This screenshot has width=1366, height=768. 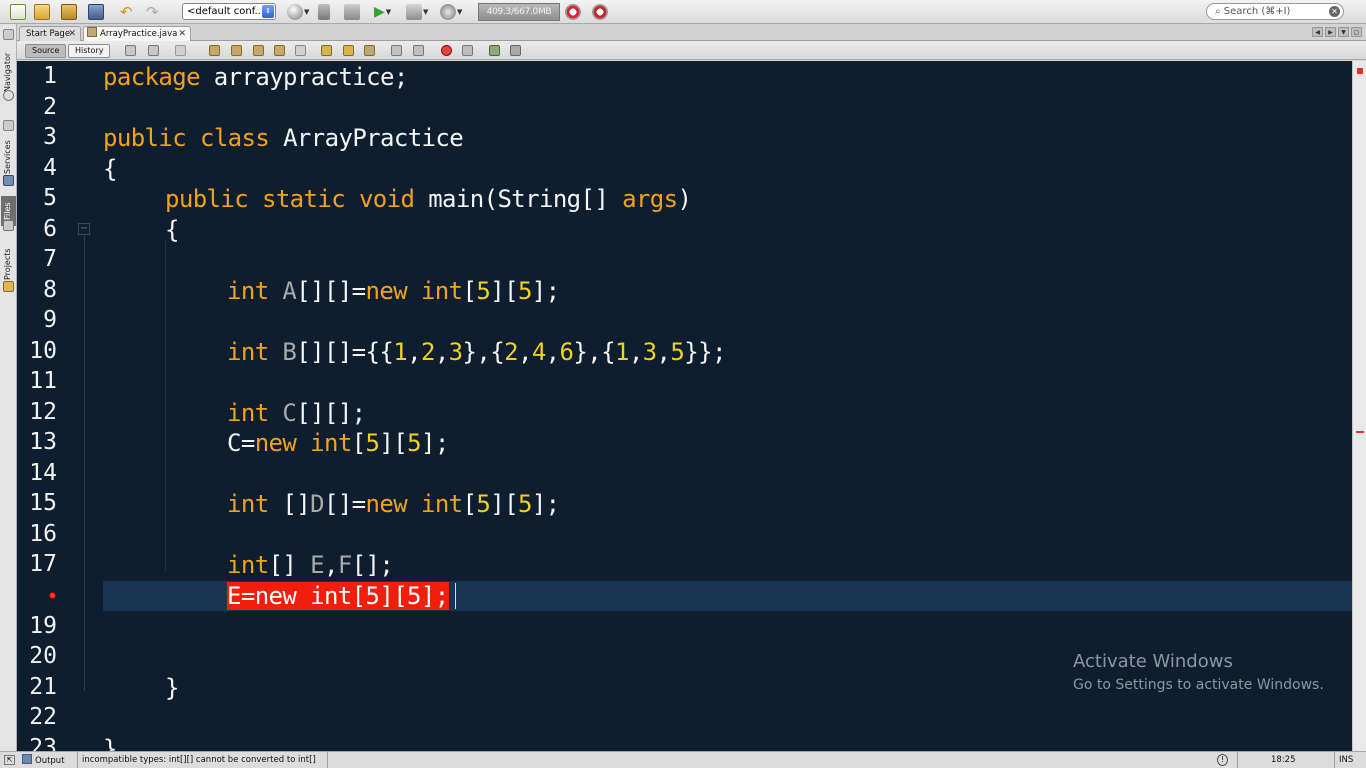 What do you see at coordinates (427, 352) in the screenshot?
I see `number: 2` at bounding box center [427, 352].